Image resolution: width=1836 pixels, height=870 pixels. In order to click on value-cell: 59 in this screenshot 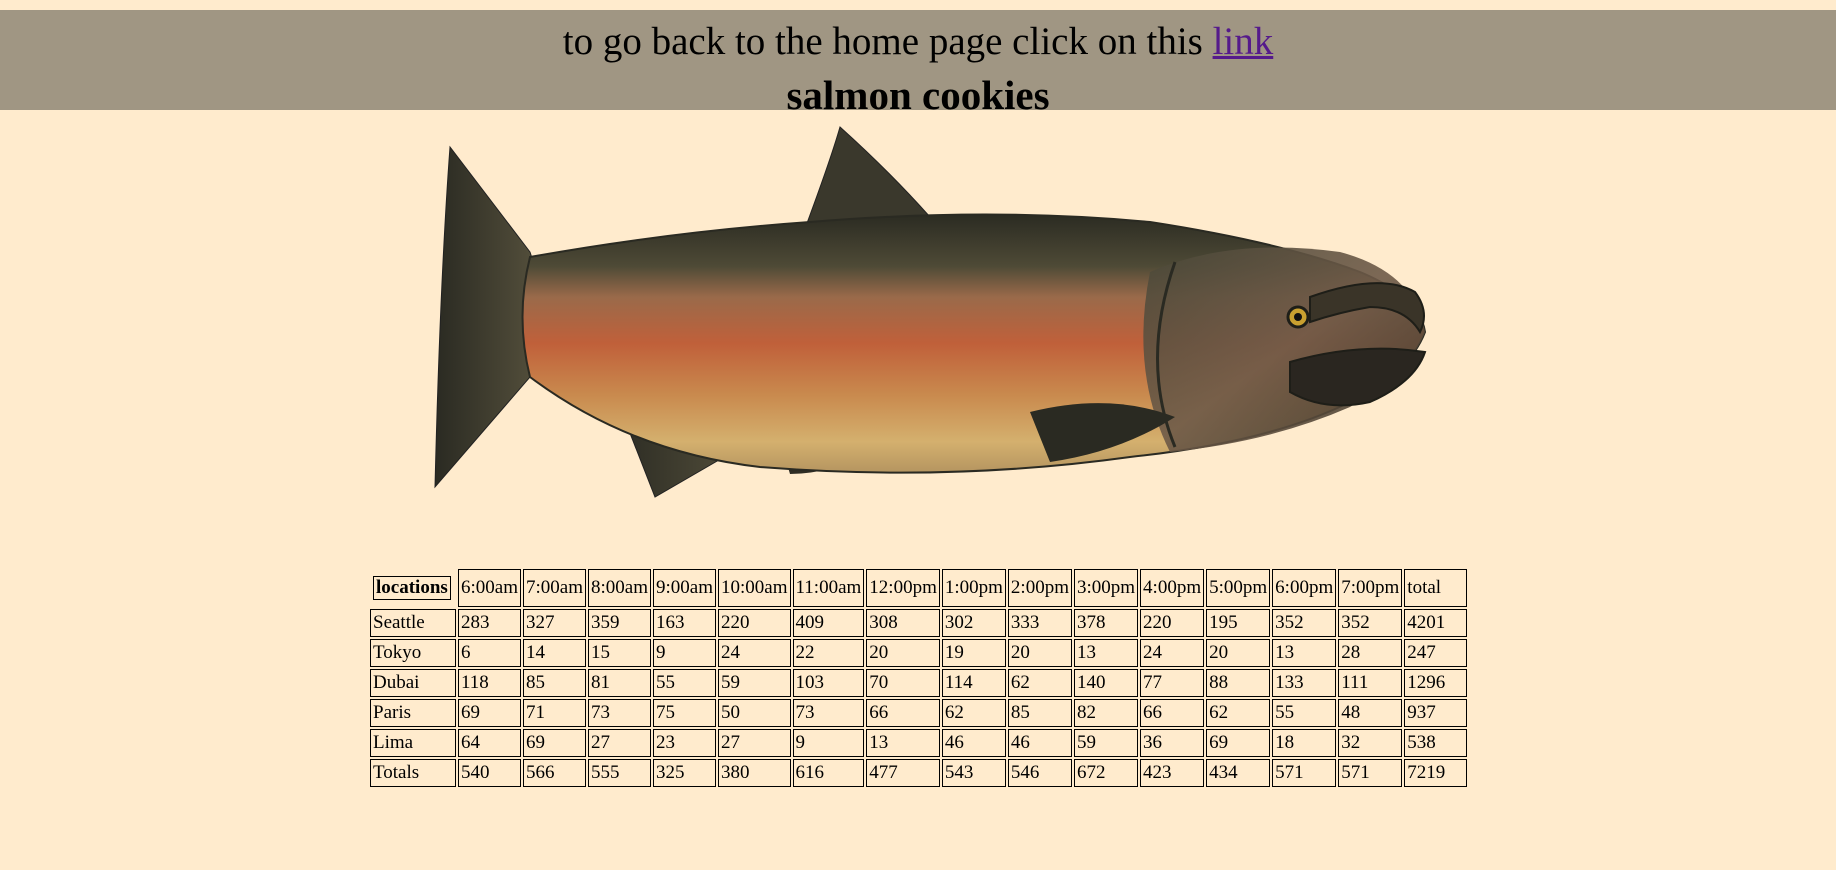, I will do `click(1106, 743)`.